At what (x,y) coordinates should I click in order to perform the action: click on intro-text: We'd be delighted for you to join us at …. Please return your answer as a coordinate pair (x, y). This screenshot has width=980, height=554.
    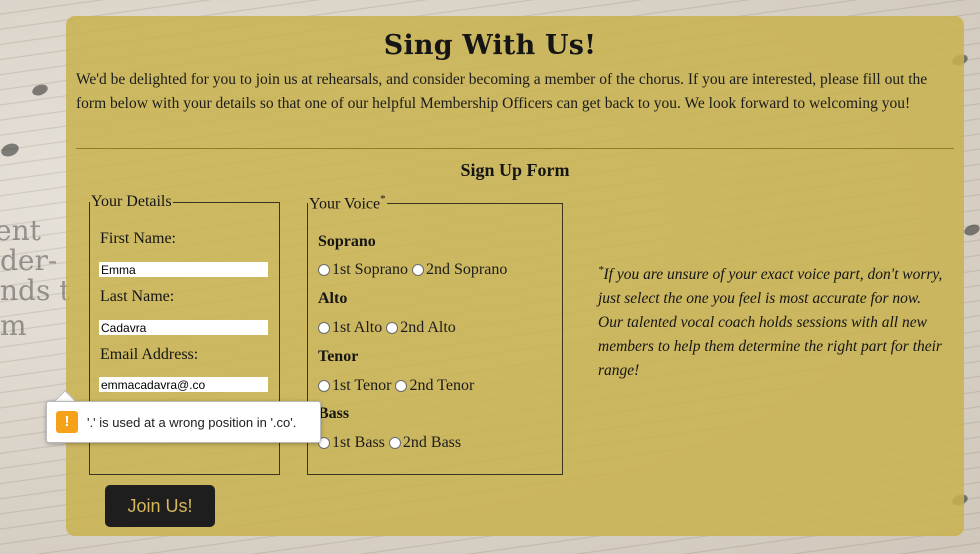
    Looking at the image, I should click on (502, 91).